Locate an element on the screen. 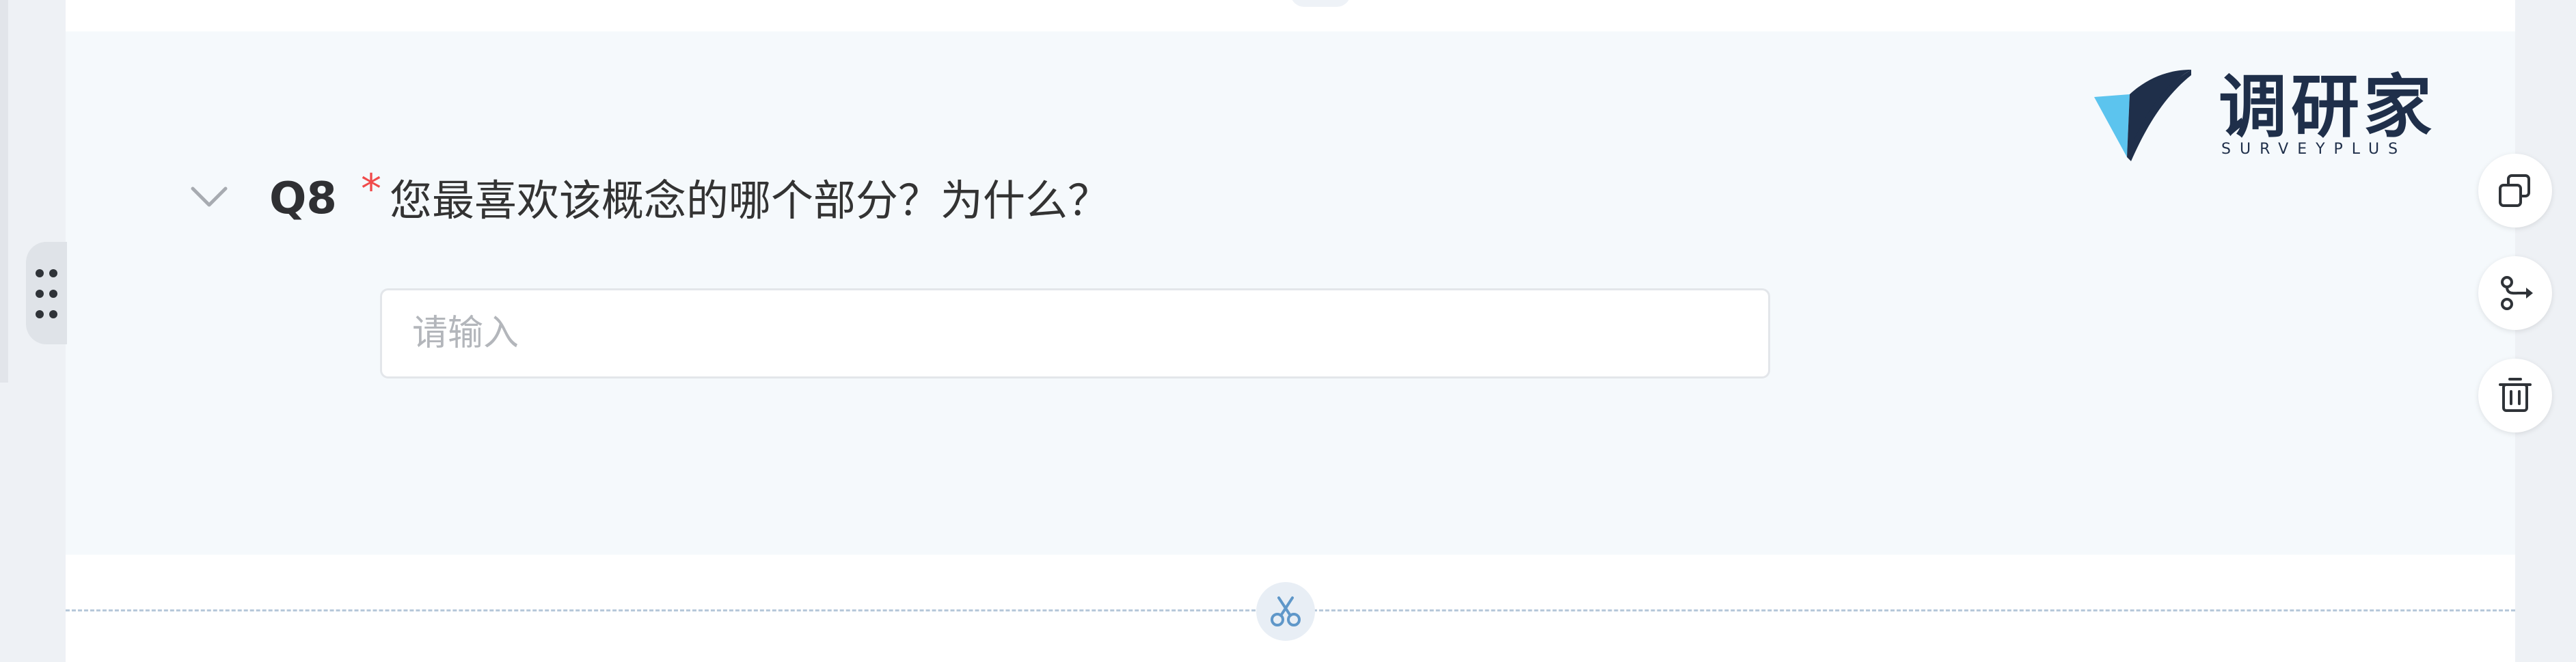 Image resolution: width=2576 pixels, height=662 pixels. question-number: Q8 is located at coordinates (303, 199).